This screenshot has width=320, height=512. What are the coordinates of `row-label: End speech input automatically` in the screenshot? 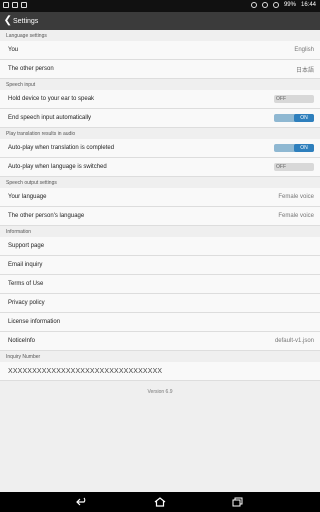 It's located at (50, 118).